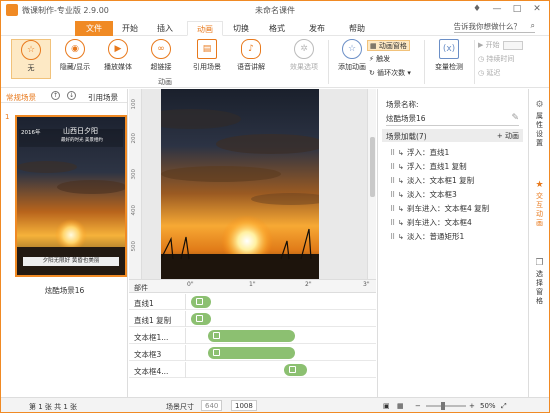  I want to click on scene-size-label: 场景尺寸, so click(180, 407).